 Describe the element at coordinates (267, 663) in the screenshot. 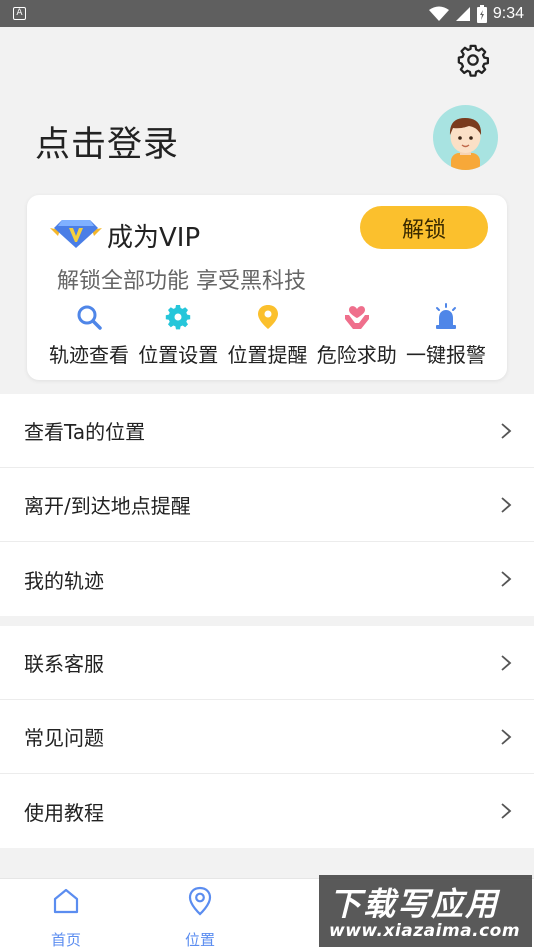

I see `menu-item-customer-service: 联系客服` at that location.